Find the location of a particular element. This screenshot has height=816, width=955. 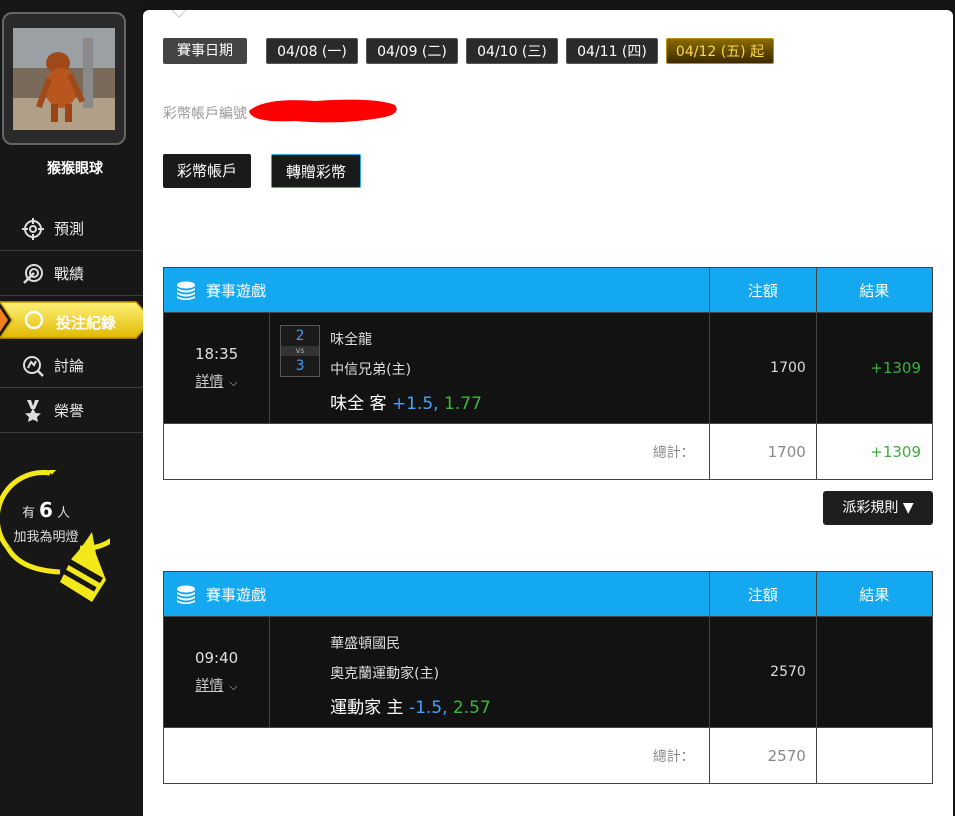

avatar-frame is located at coordinates (64, 78).